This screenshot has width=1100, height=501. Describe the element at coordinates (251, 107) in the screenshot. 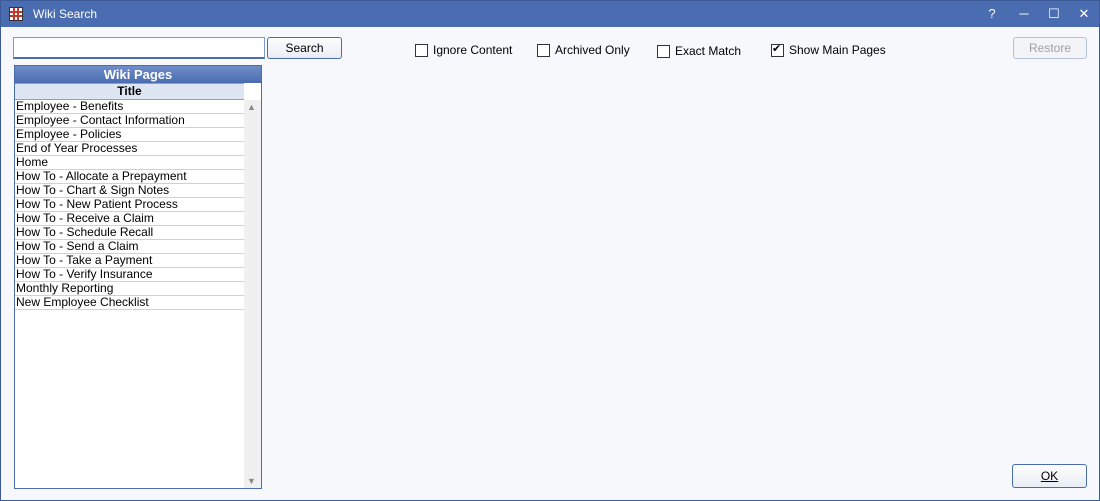

I see `scroll-up-icon: ▲` at that location.